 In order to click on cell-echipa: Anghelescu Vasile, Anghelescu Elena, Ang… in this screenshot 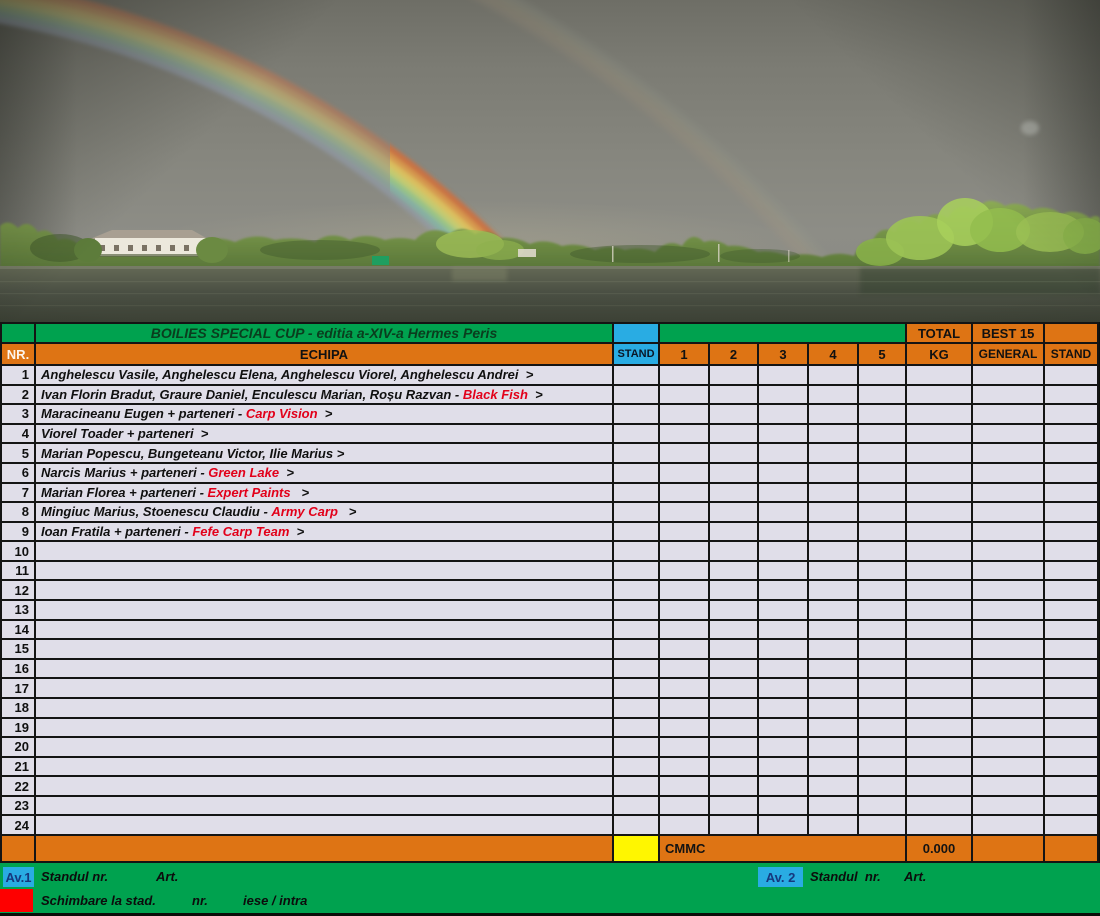, I will do `click(325, 376)`.